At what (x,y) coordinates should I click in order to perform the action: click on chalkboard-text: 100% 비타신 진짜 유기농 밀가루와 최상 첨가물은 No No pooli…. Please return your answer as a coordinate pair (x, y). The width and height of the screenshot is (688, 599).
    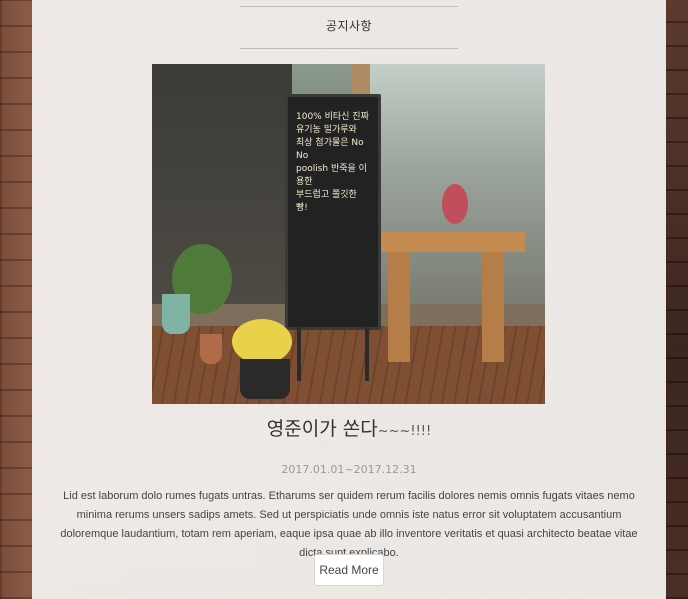
    Looking at the image, I should click on (332, 162).